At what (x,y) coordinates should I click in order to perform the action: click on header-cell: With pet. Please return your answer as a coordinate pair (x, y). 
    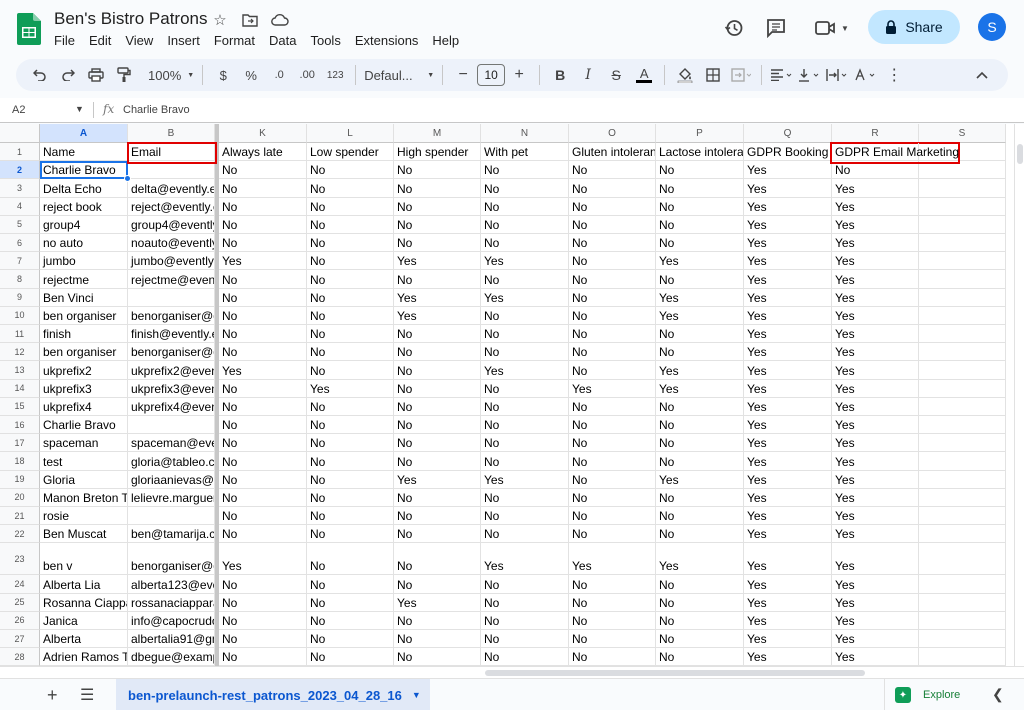
    Looking at the image, I should click on (525, 152).